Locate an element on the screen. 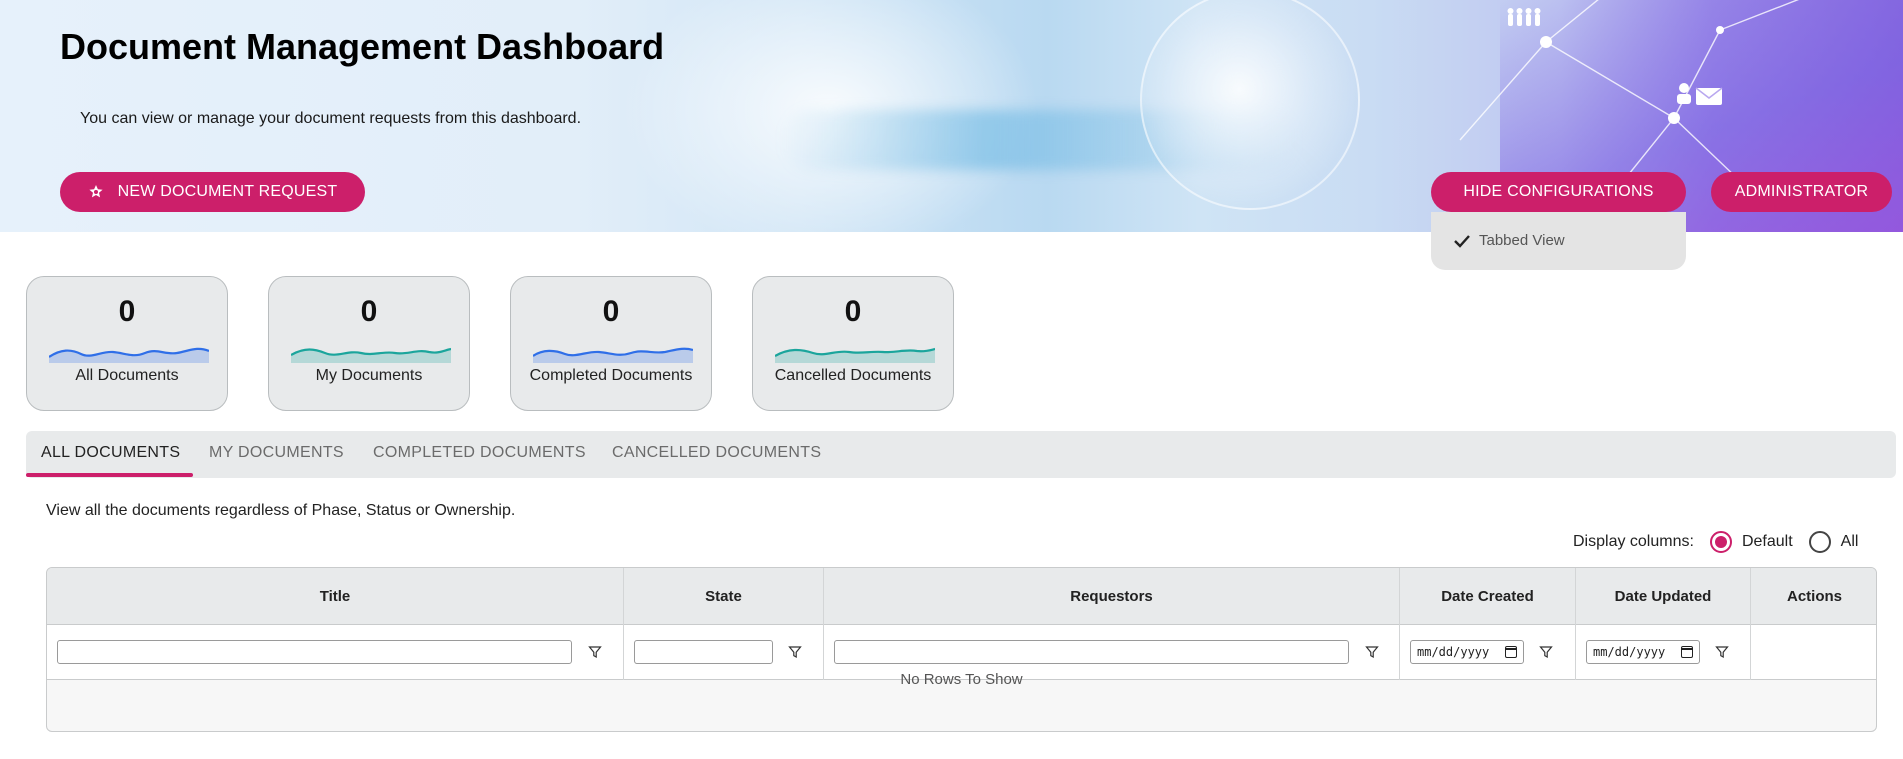 The width and height of the screenshot is (1903, 759). radio-default-columns is located at coordinates (1720, 542).